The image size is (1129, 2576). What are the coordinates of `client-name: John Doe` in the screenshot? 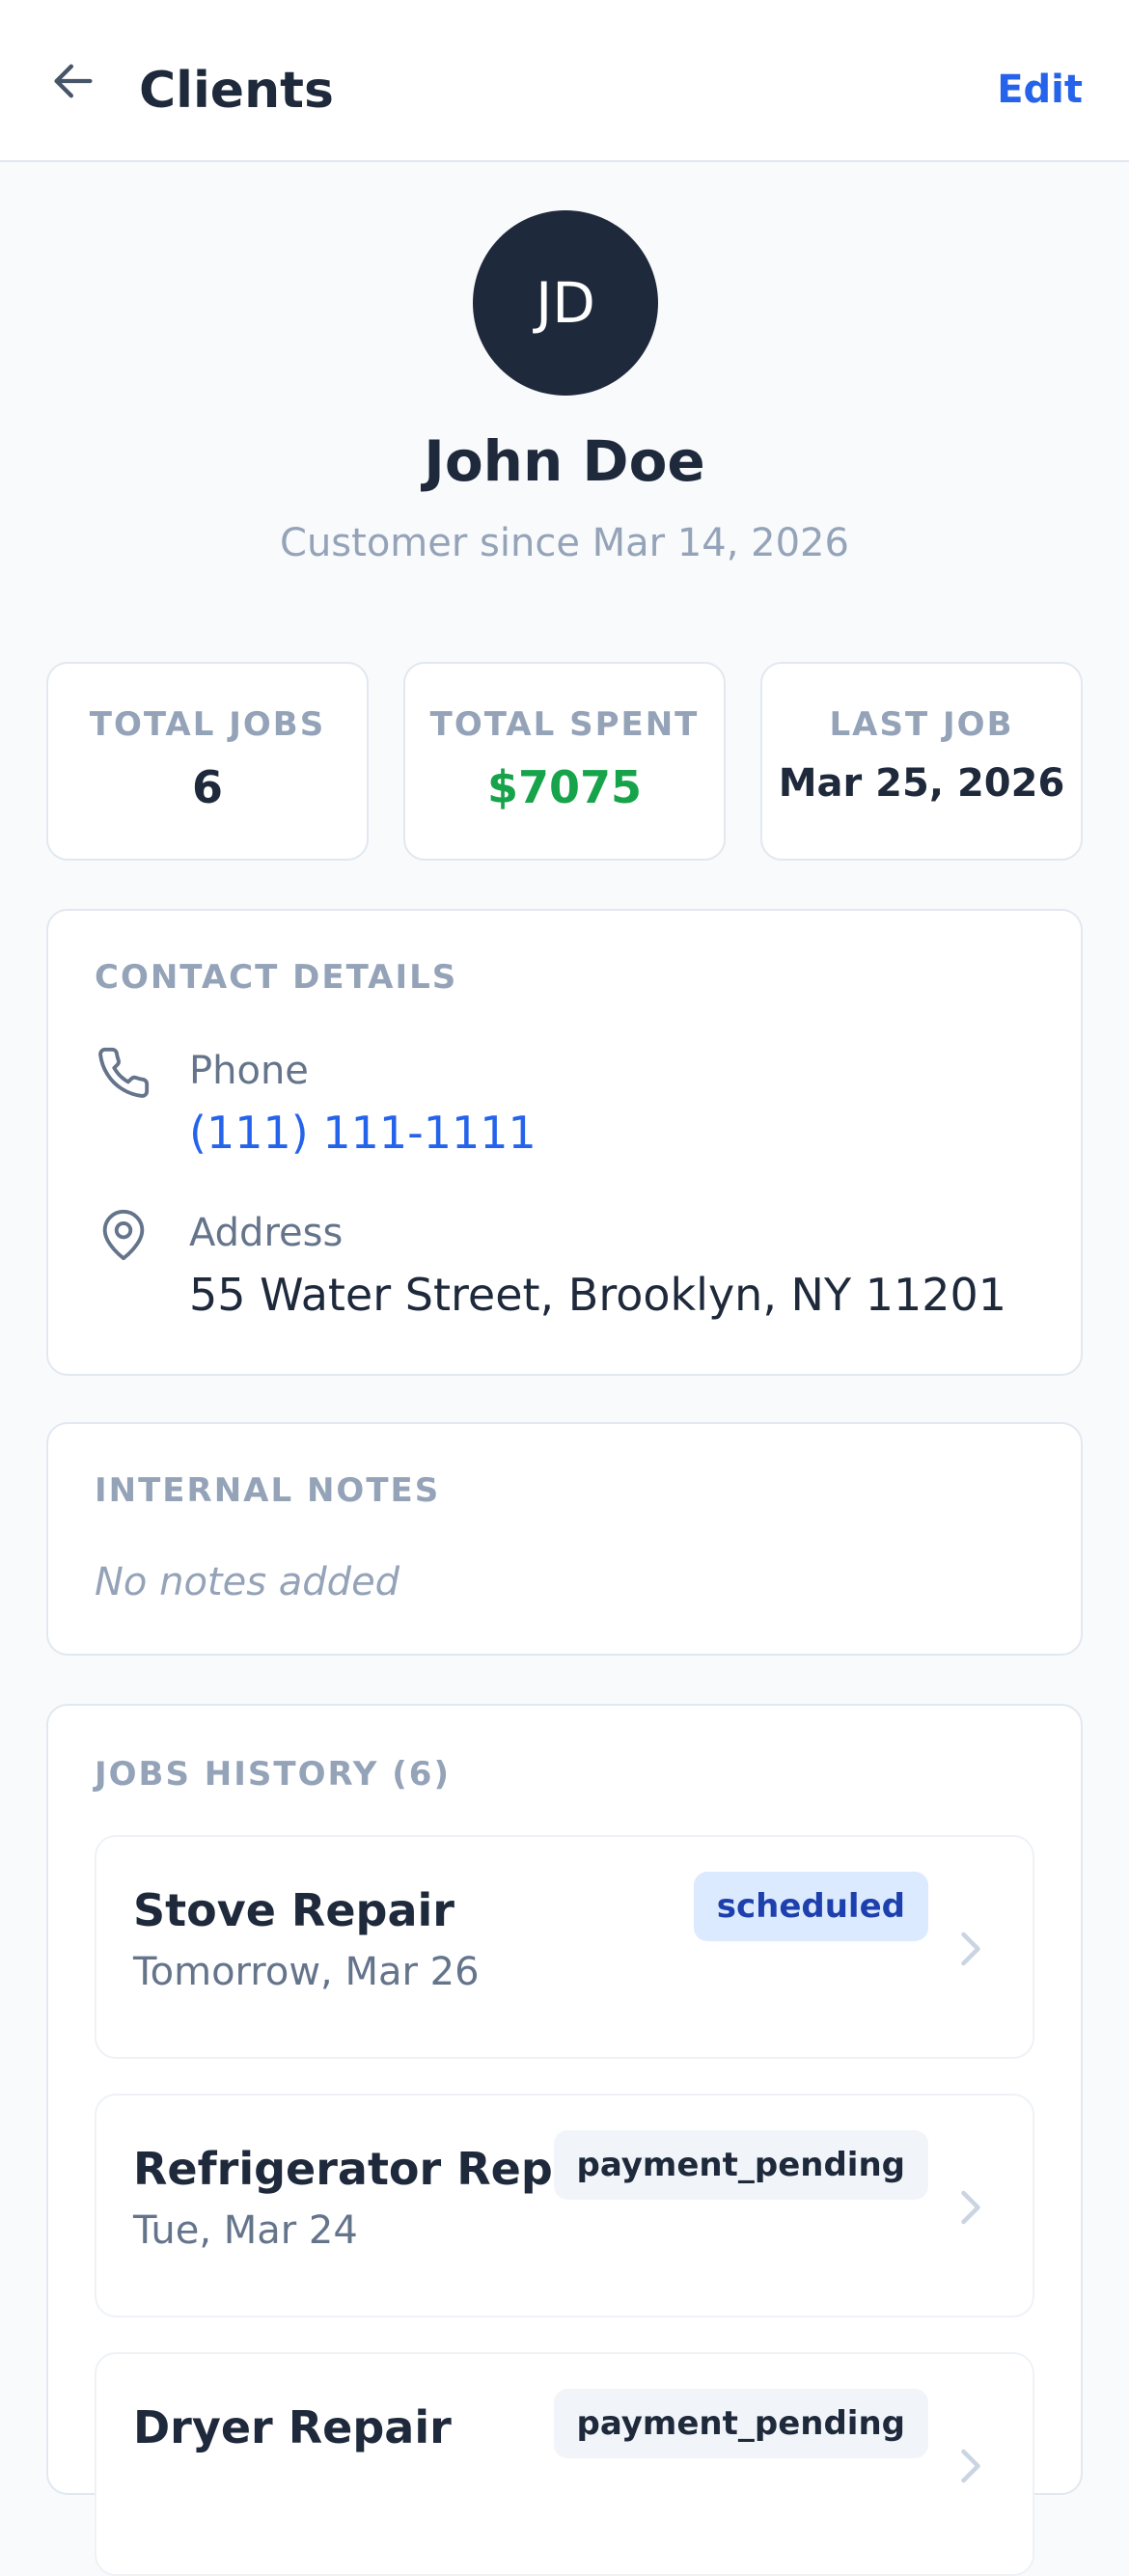 It's located at (564, 461).